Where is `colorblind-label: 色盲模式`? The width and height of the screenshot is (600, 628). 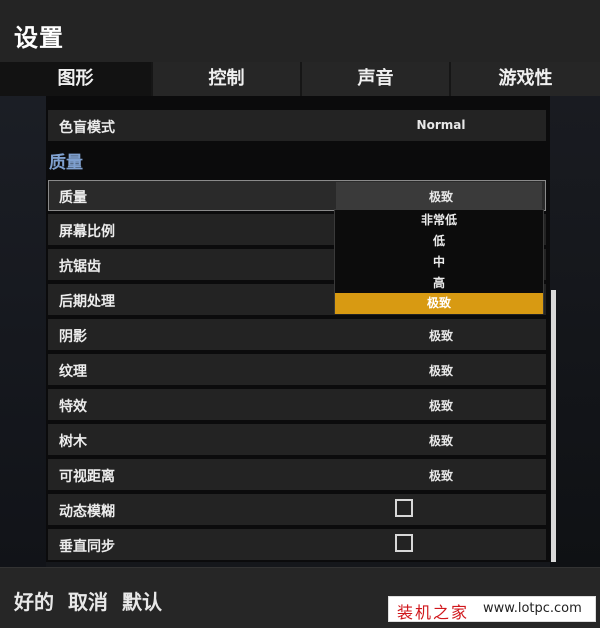 colorblind-label: 色盲模式 is located at coordinates (87, 128).